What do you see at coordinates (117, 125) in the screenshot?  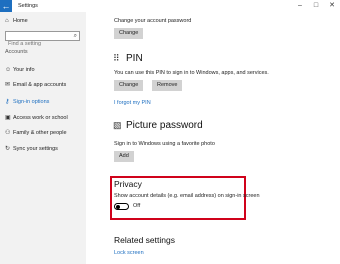 I see `picture-icon: ▧` at bounding box center [117, 125].